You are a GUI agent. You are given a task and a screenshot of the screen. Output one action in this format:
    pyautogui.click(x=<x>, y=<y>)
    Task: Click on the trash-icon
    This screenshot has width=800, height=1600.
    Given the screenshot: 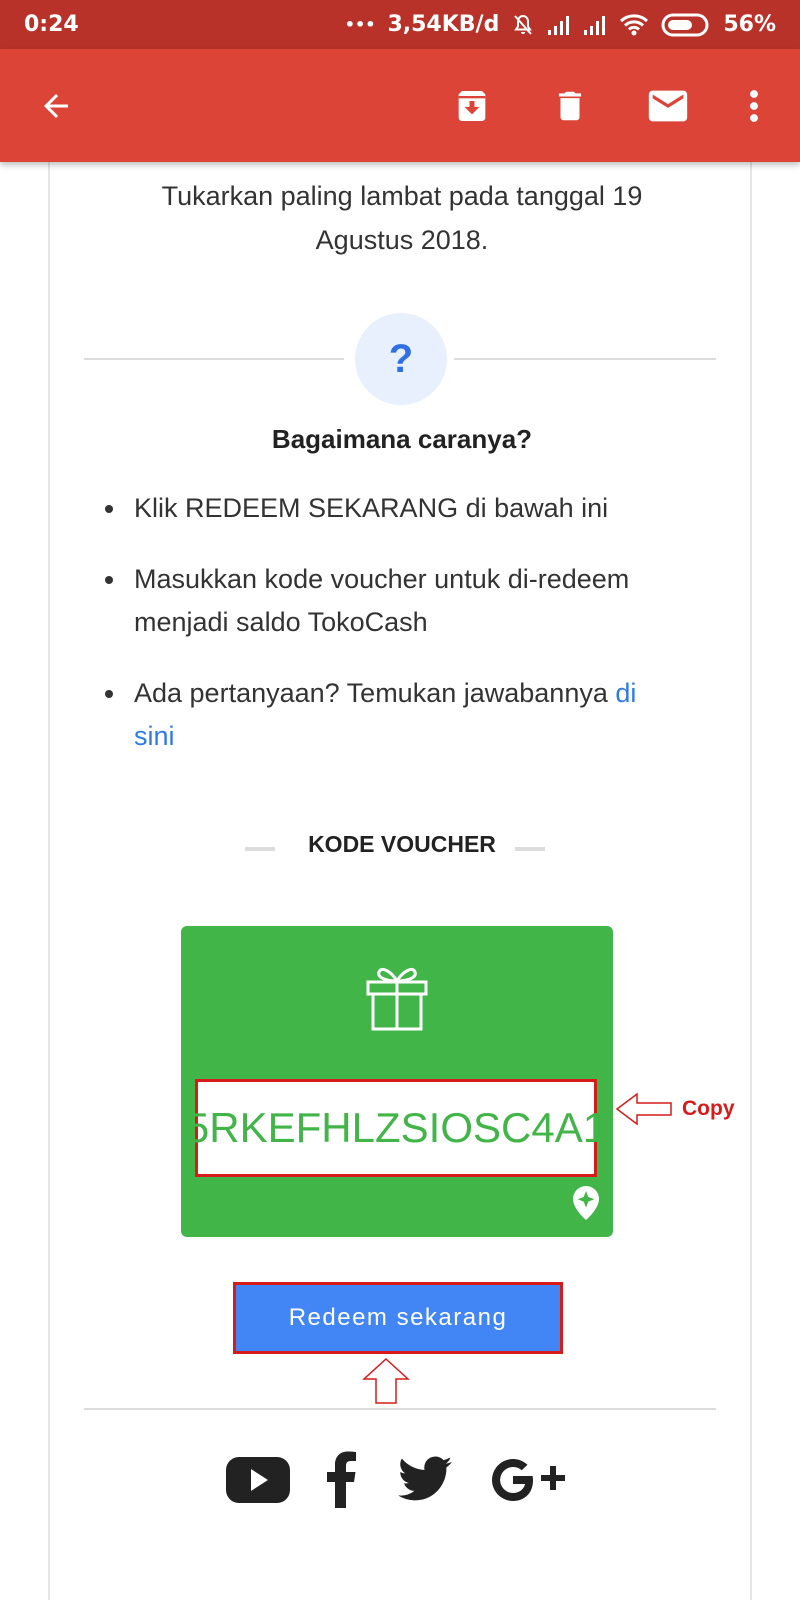 What is the action you would take?
    pyautogui.click(x=570, y=105)
    